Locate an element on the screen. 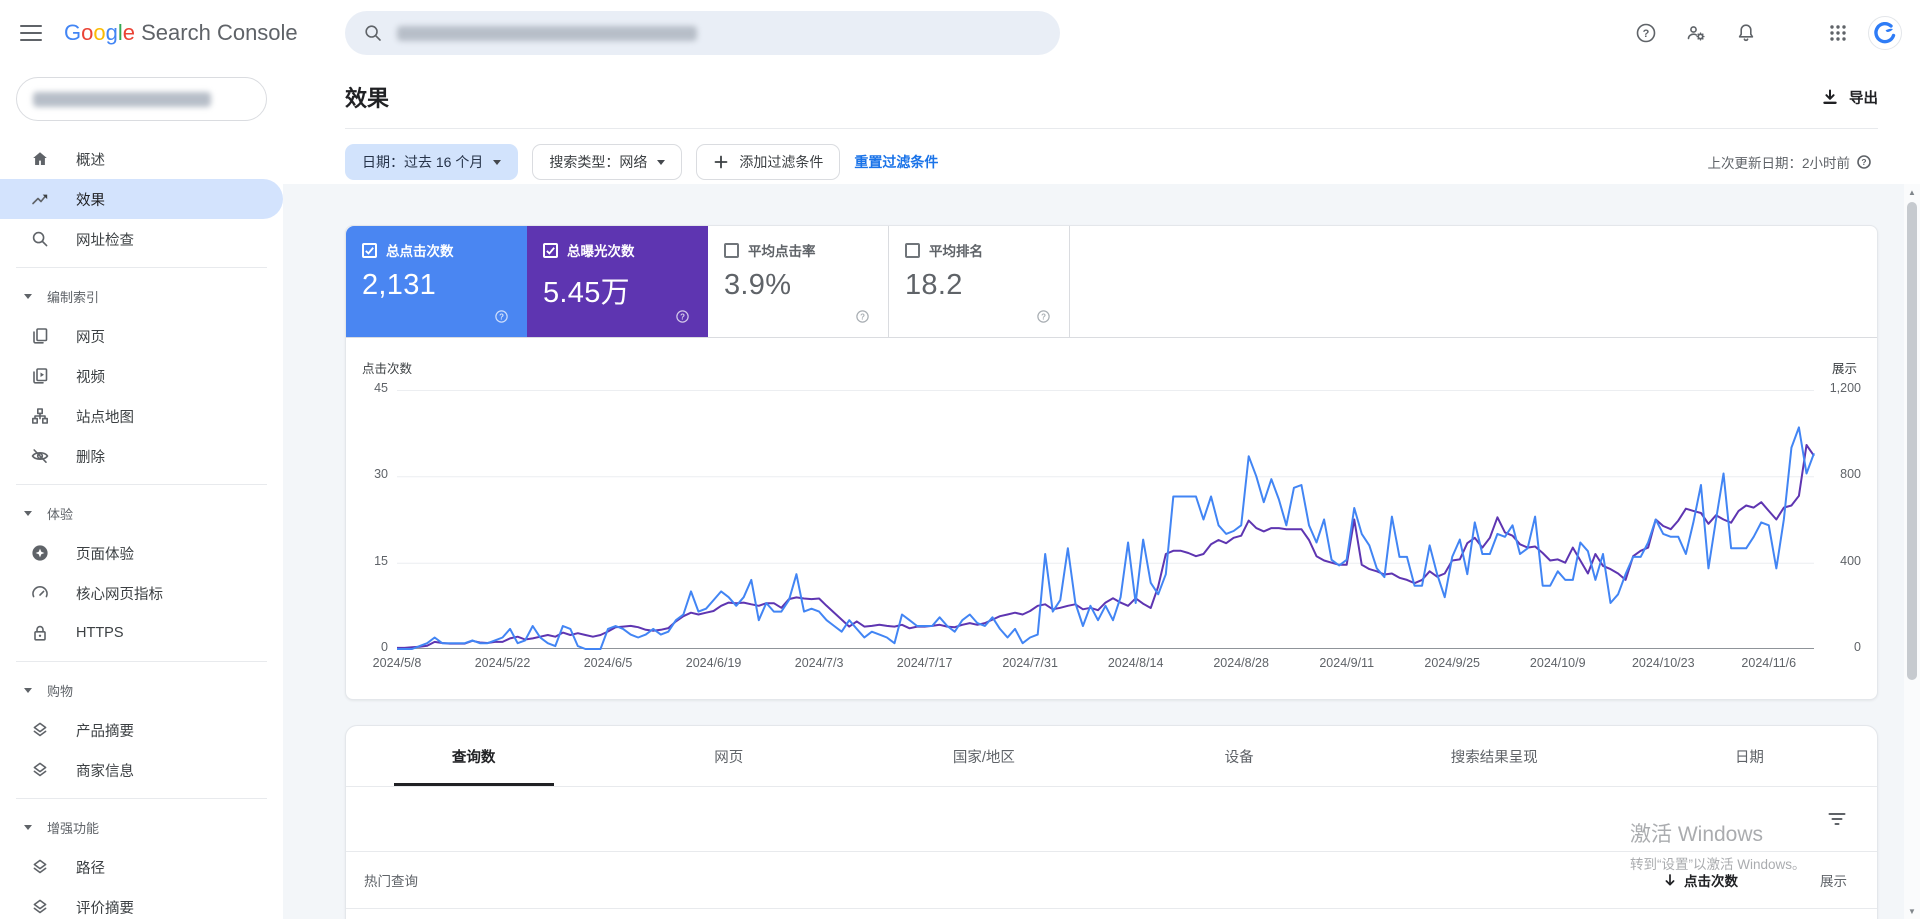 The image size is (1920, 919). sidebar-item-sitemaps: 站点地图 is located at coordinates (141, 416).